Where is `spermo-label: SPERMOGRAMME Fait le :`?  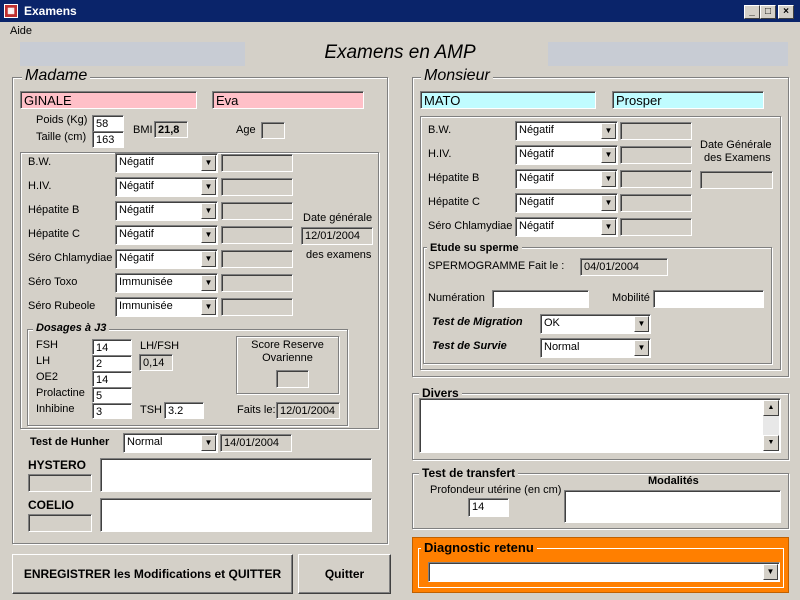
spermo-label: SPERMOGRAMME Fait le : is located at coordinates (496, 266).